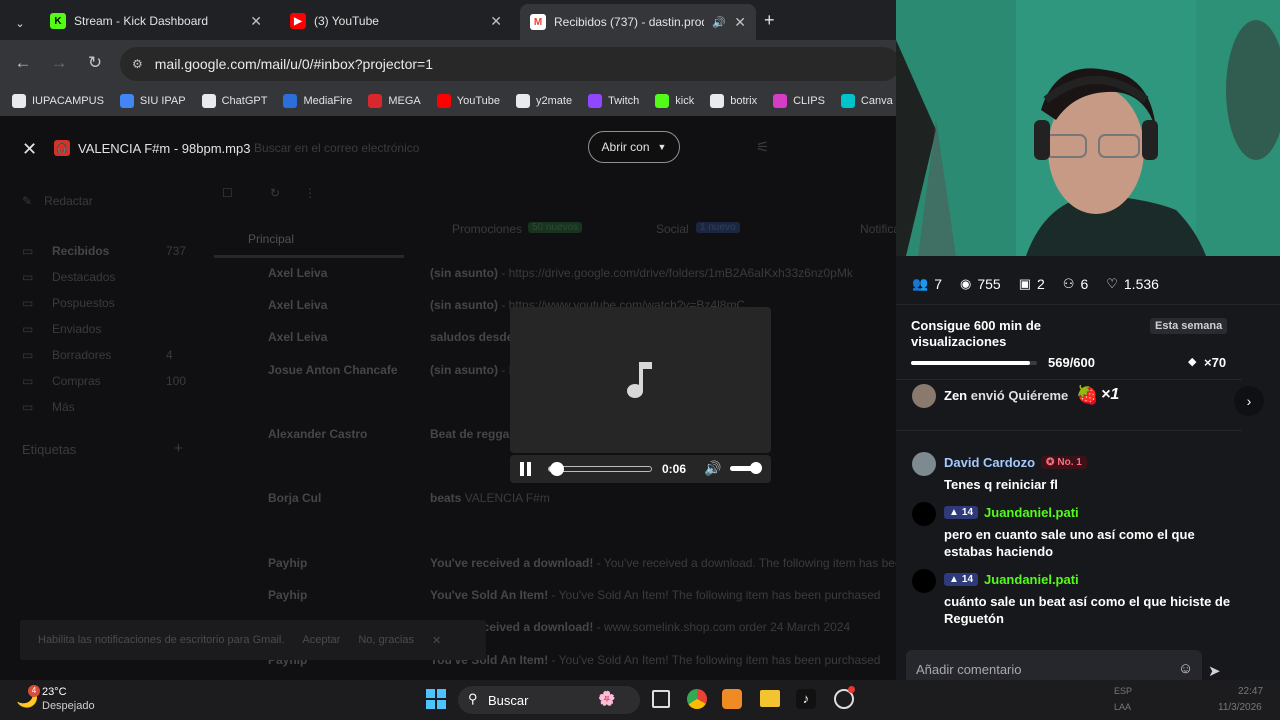  Describe the element at coordinates (234, 101) in the screenshot. I see `bookmark-item: ChatGPT` at that location.